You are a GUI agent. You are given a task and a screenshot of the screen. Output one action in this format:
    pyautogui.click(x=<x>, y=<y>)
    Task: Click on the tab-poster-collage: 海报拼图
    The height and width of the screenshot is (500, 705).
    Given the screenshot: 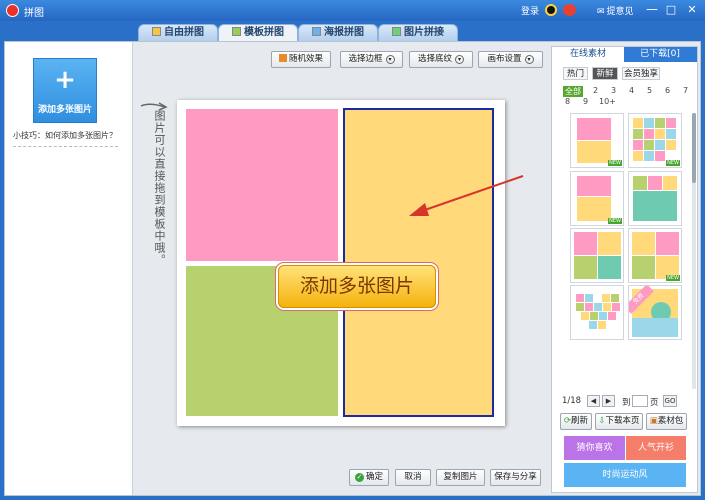 What is the action you would take?
    pyautogui.click(x=338, y=32)
    